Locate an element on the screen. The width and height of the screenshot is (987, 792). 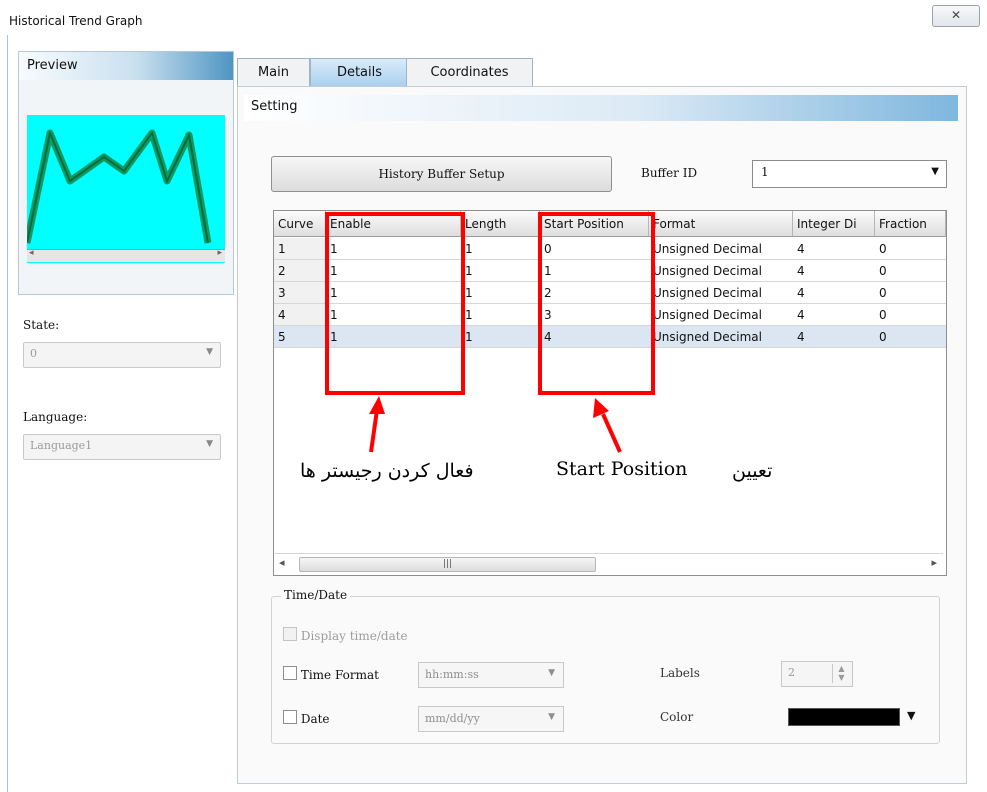
display-time-date-label: Display time/date is located at coordinates (354, 636).